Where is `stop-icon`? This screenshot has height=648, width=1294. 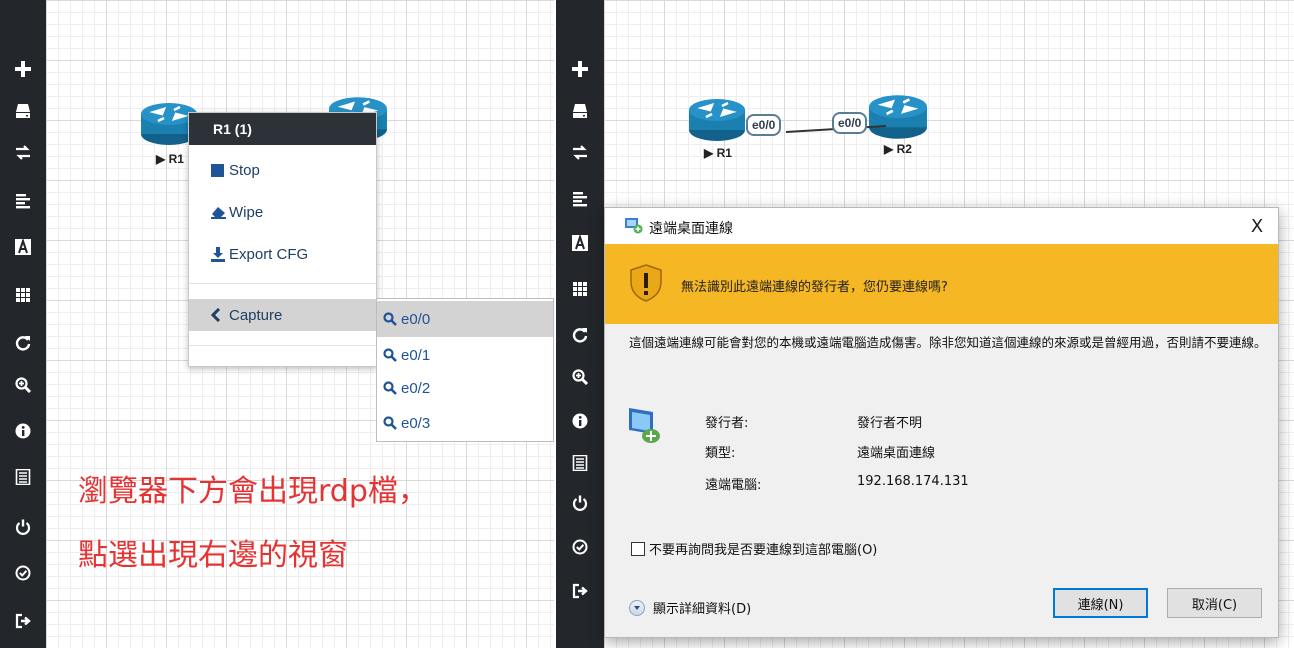 stop-icon is located at coordinates (220, 170).